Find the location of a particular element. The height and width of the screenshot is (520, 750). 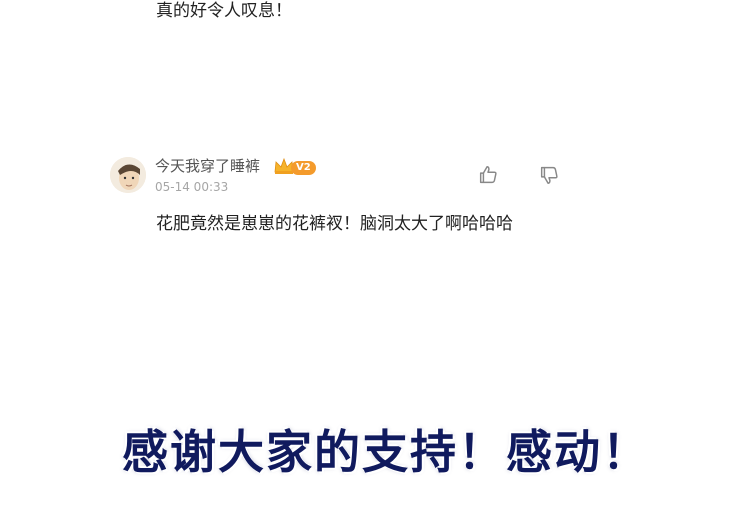

comment-timestamp: 05-14 00:33 is located at coordinates (192, 187).